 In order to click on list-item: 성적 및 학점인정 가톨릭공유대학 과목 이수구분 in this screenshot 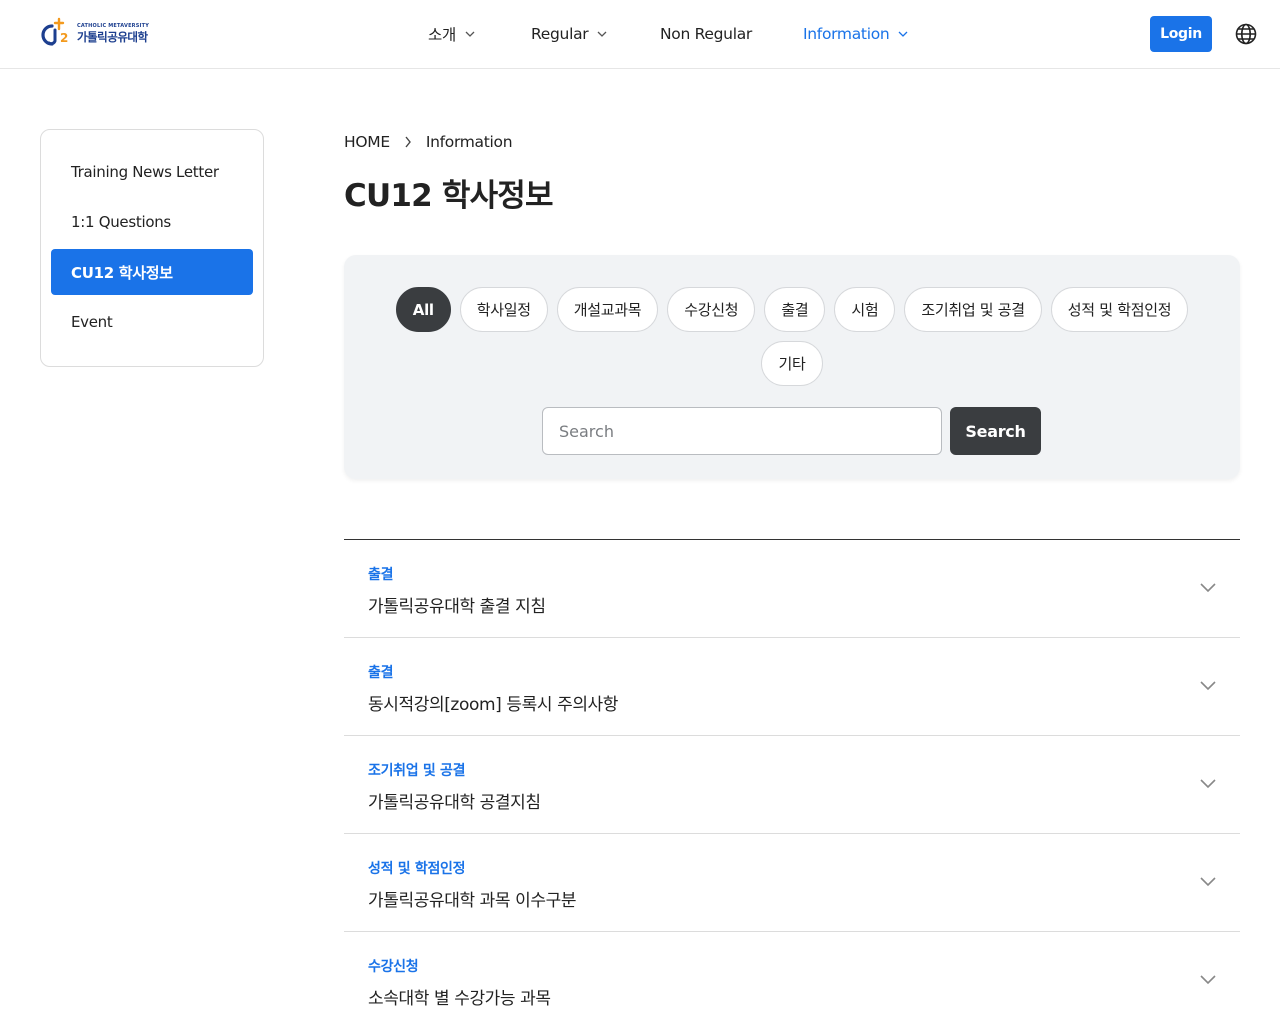, I will do `click(792, 883)`.